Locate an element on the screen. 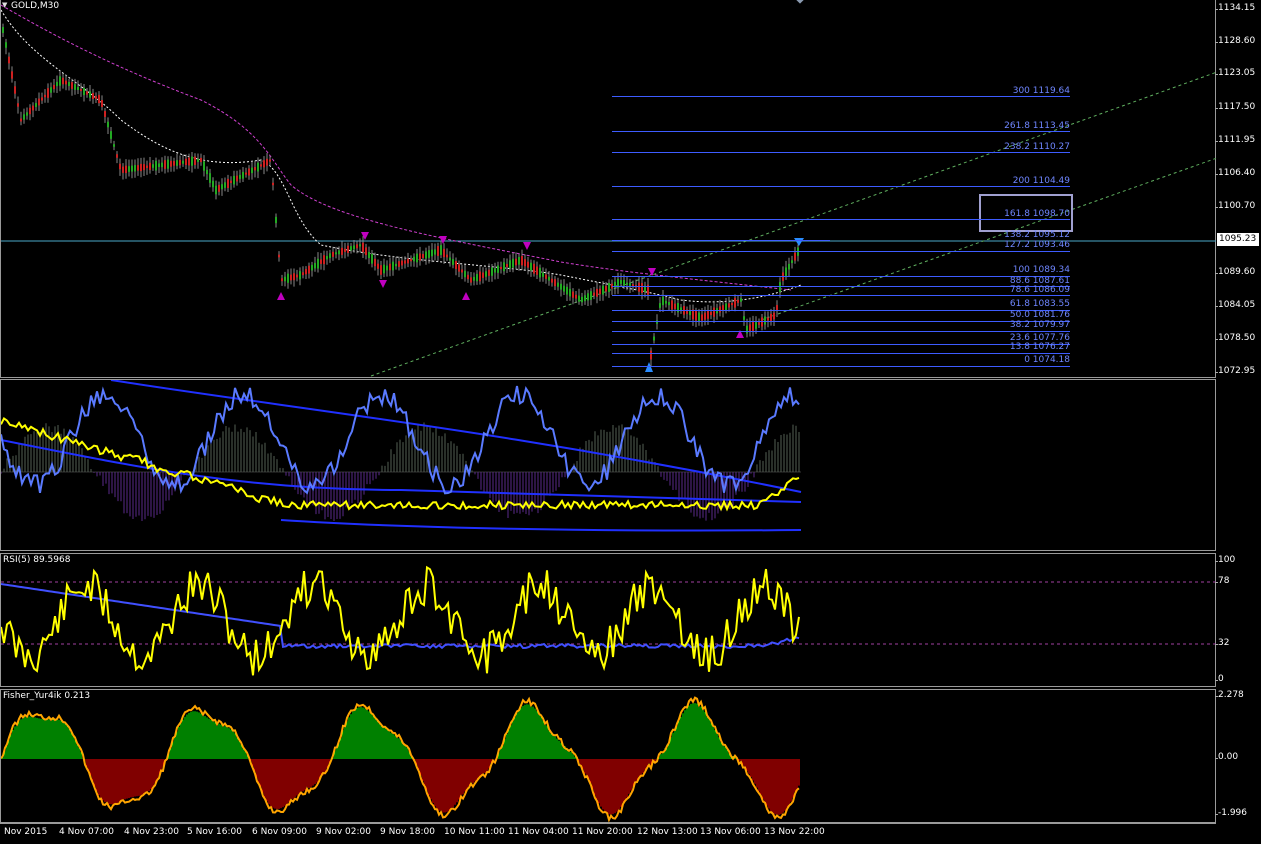  price-tick: 1072.95 is located at coordinates (1235, 371).